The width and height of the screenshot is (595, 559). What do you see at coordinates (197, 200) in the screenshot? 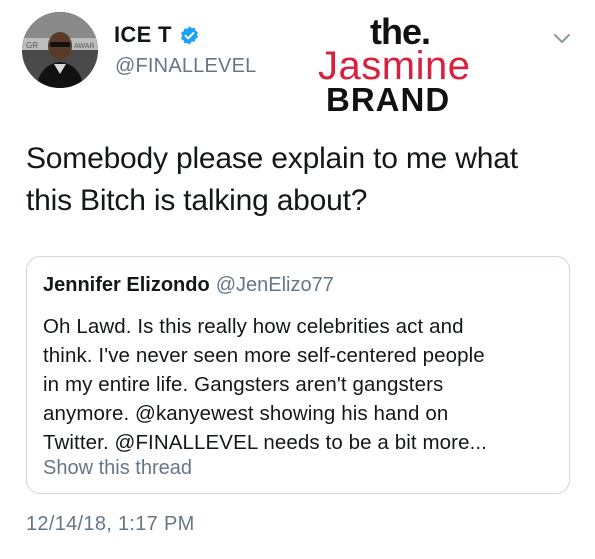
I see `tweet-text-line: this Bitch is talking about?` at bounding box center [197, 200].